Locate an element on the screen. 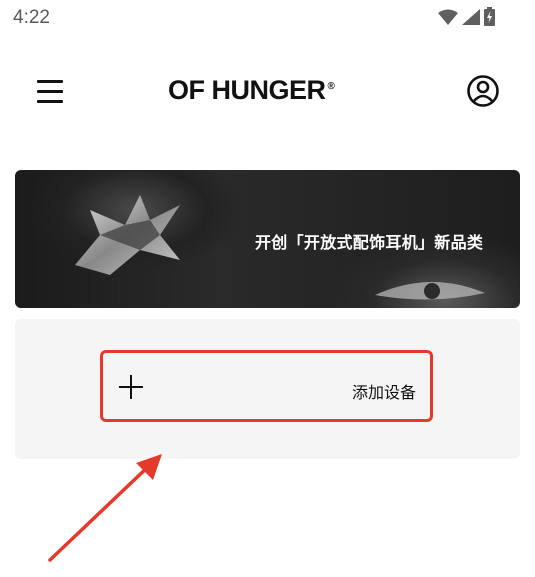 The height and width of the screenshot is (577, 535). add-device-label: 添加设备 is located at coordinates (383, 392).